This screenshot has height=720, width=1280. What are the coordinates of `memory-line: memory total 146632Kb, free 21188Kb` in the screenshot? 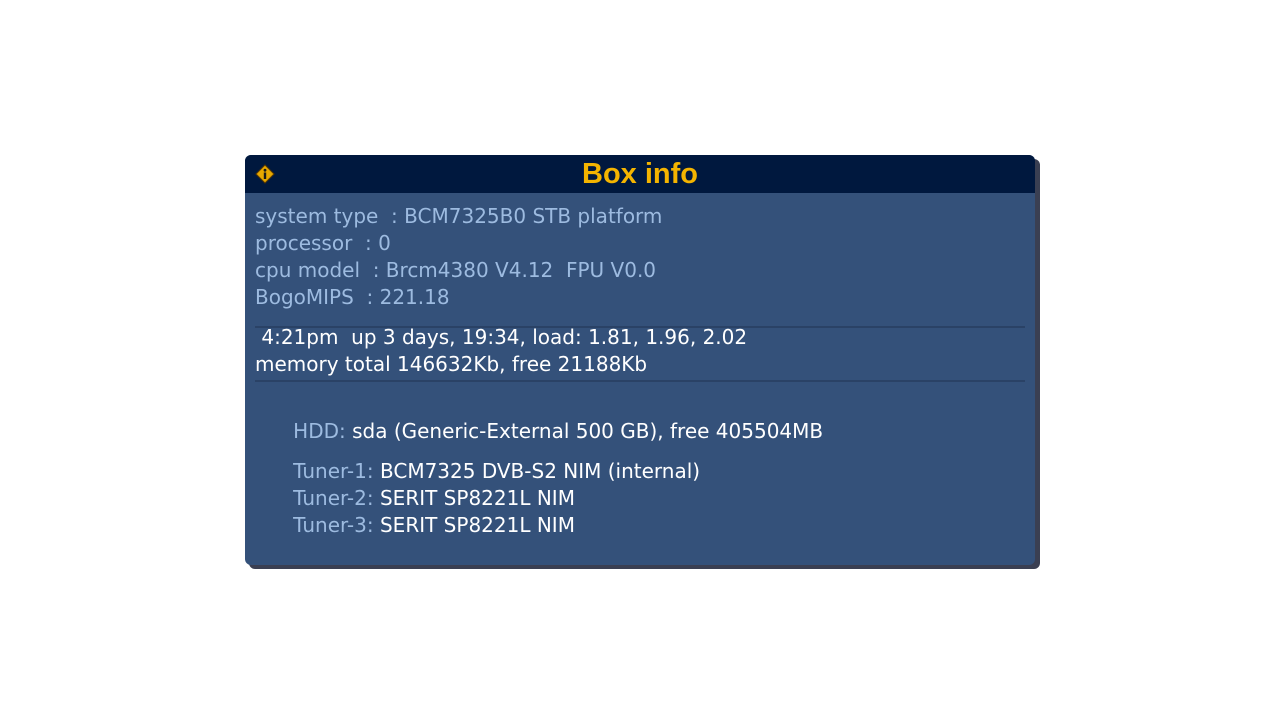 It's located at (451, 364).